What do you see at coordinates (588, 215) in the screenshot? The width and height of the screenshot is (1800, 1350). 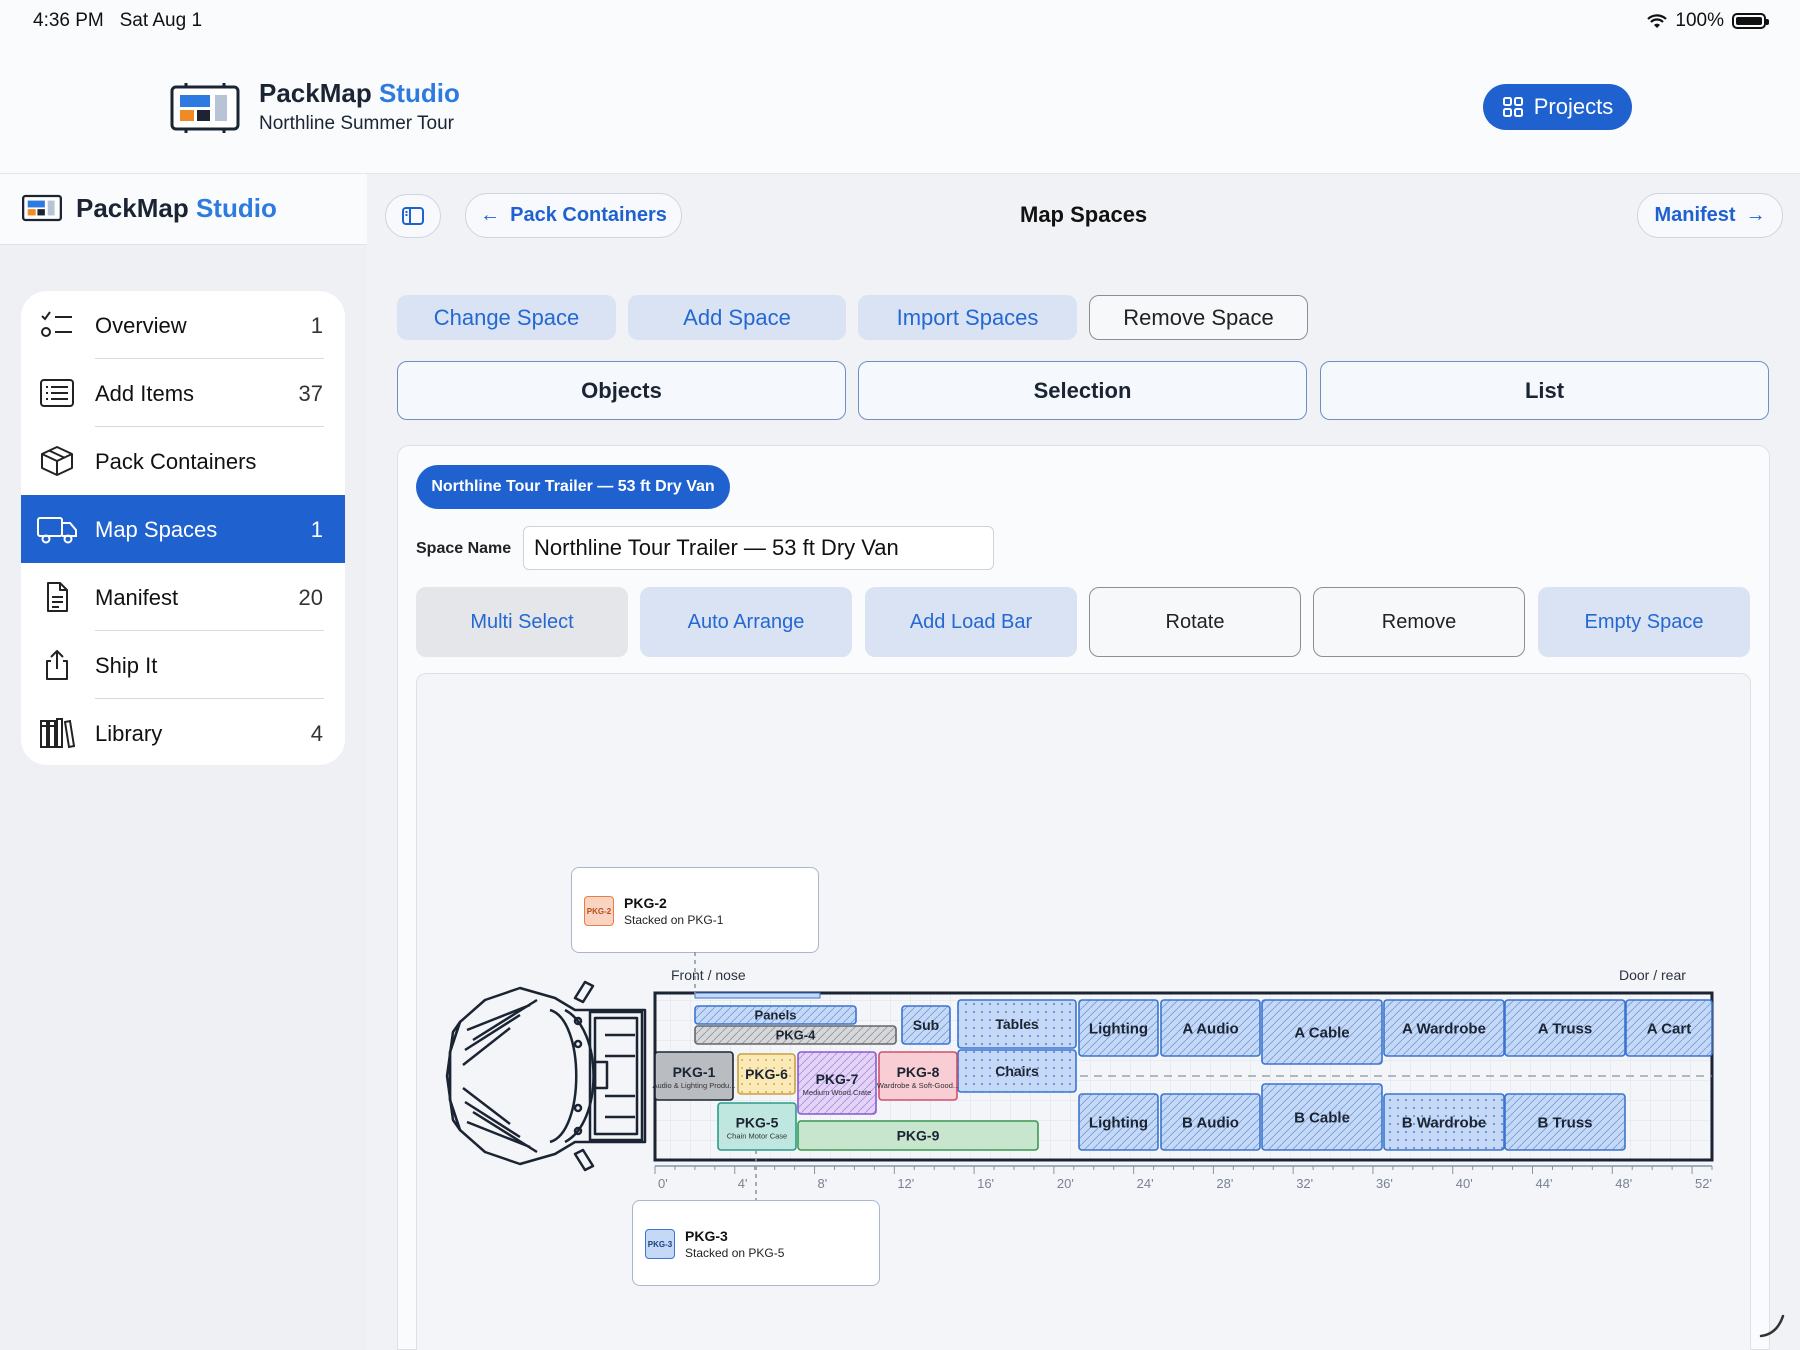 I see `back-button-label: Pack Containers` at bounding box center [588, 215].